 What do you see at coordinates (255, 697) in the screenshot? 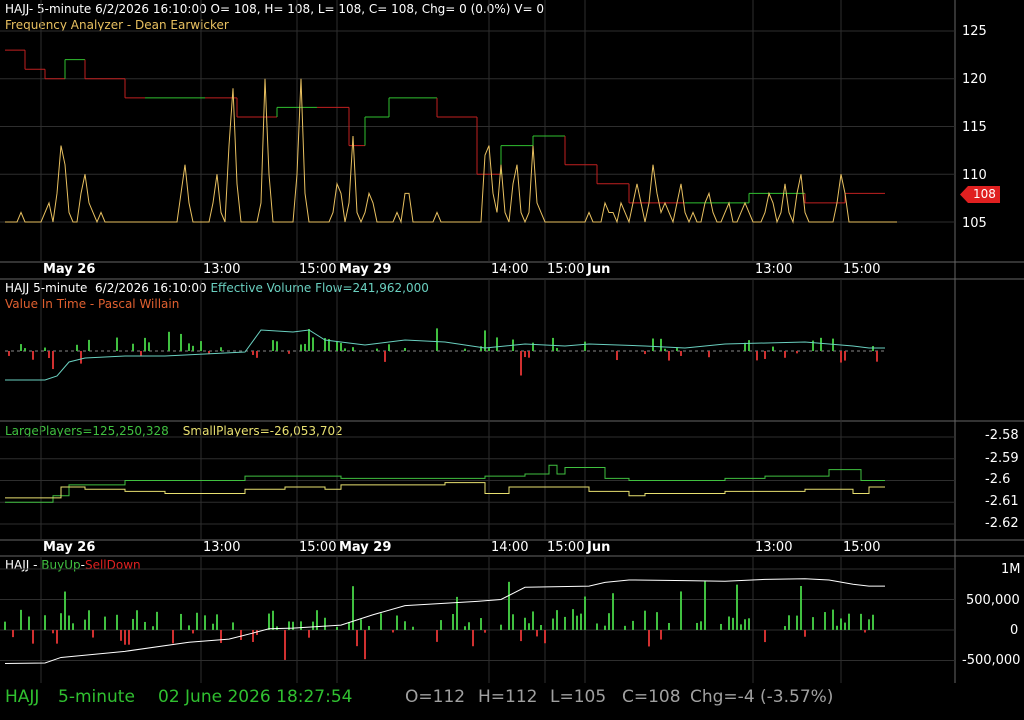
I see `status-datetime: 02 June 2026 18:27:54` at bounding box center [255, 697].